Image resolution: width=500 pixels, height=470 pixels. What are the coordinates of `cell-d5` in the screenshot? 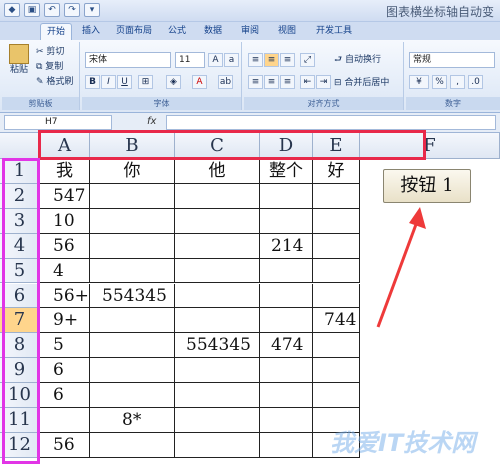 It's located at (286, 271).